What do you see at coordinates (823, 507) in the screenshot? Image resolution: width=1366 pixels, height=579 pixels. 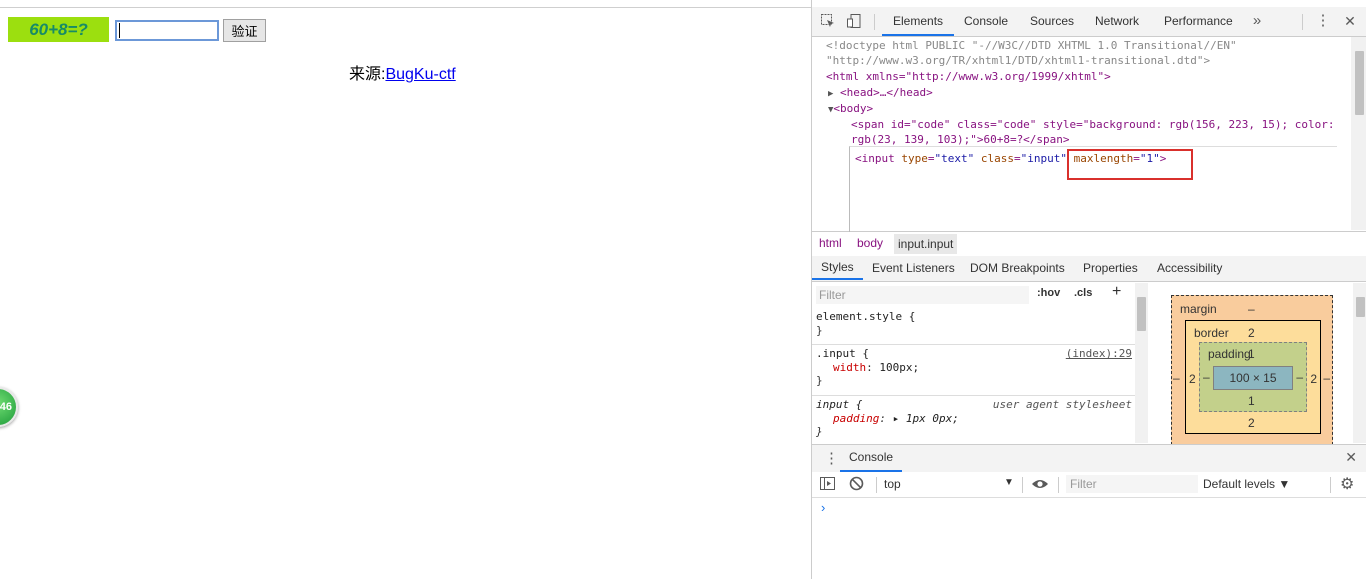 I see `console-prompt: ›` at bounding box center [823, 507].